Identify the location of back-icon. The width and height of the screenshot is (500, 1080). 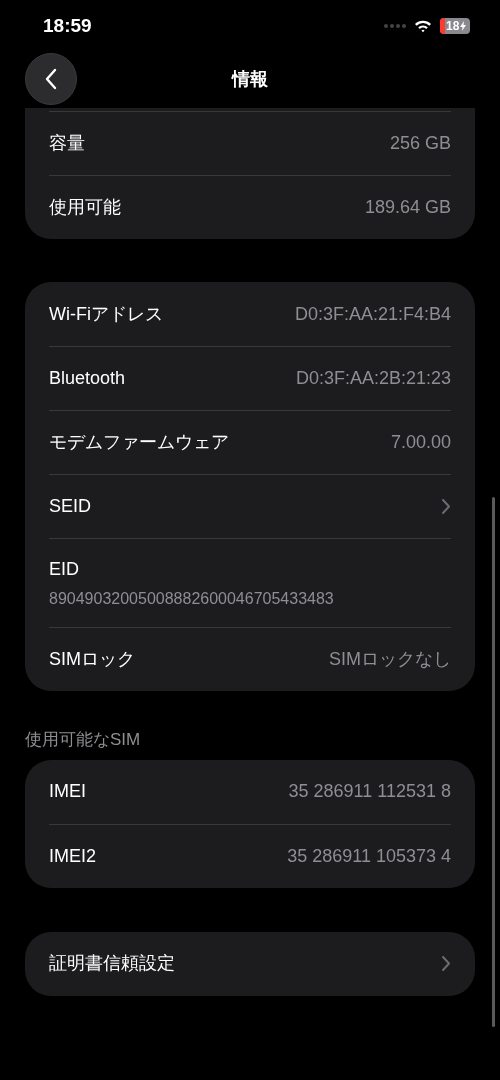
(51, 79).